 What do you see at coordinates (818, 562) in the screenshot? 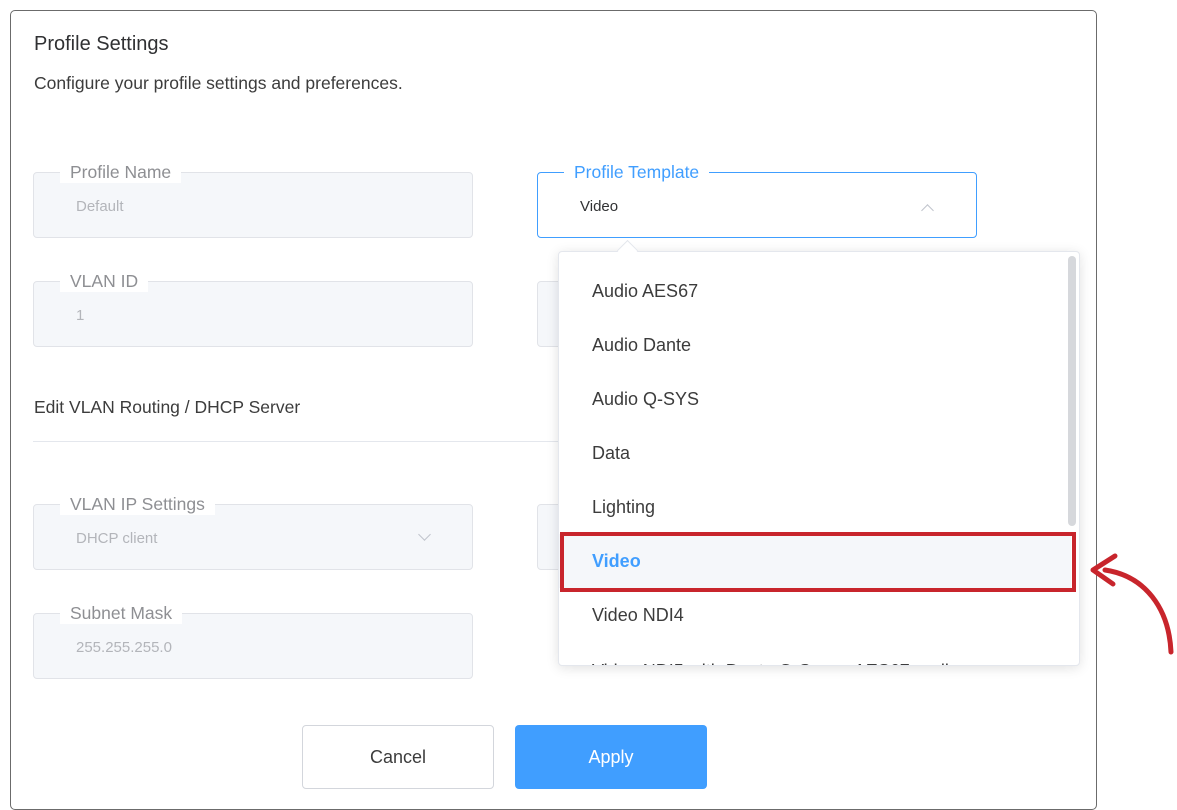
I see `selection-highlight-box` at bounding box center [818, 562].